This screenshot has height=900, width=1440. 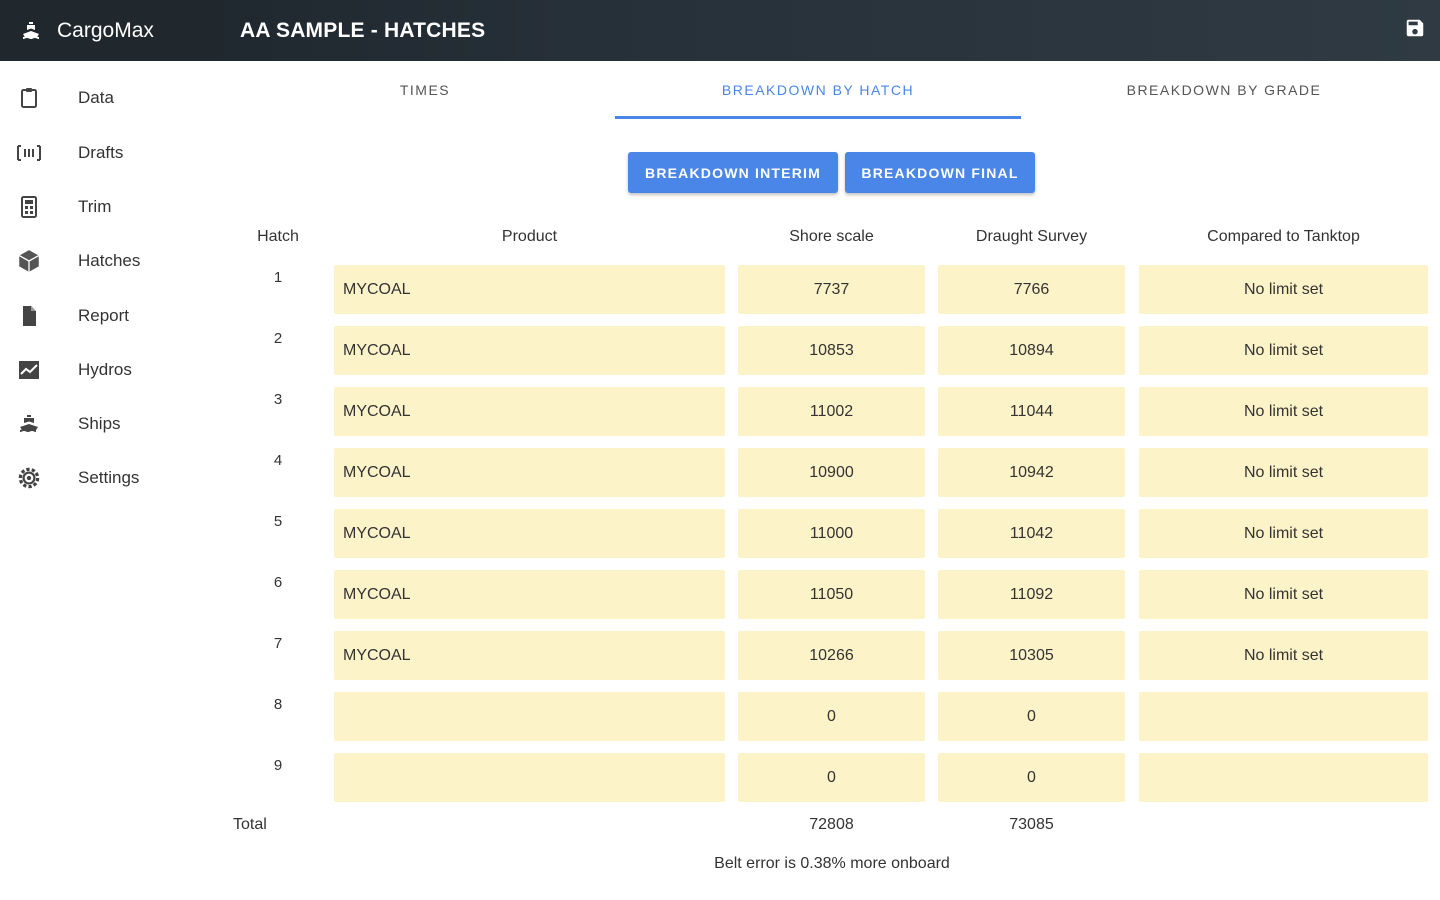 I want to click on sidebar-item-trim: Trim, so click(x=111, y=207).